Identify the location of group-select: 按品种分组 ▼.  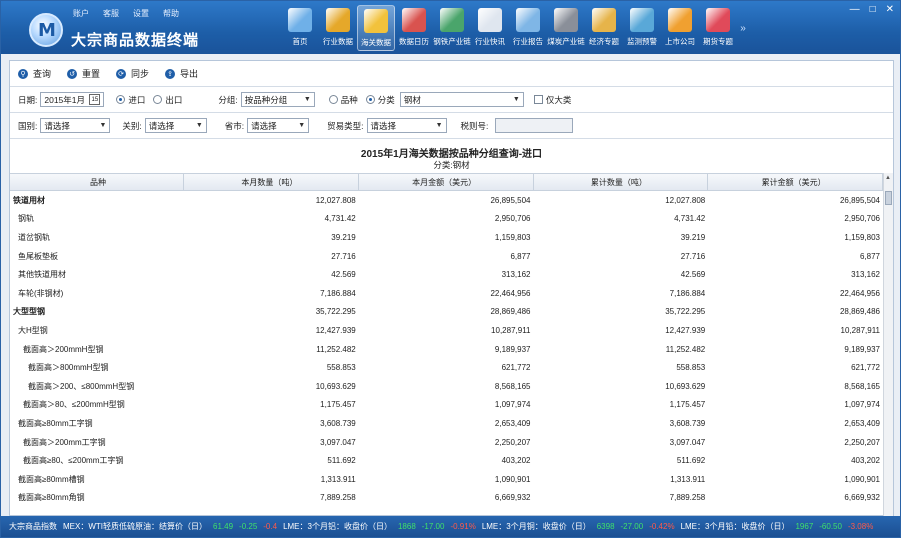
(277, 99).